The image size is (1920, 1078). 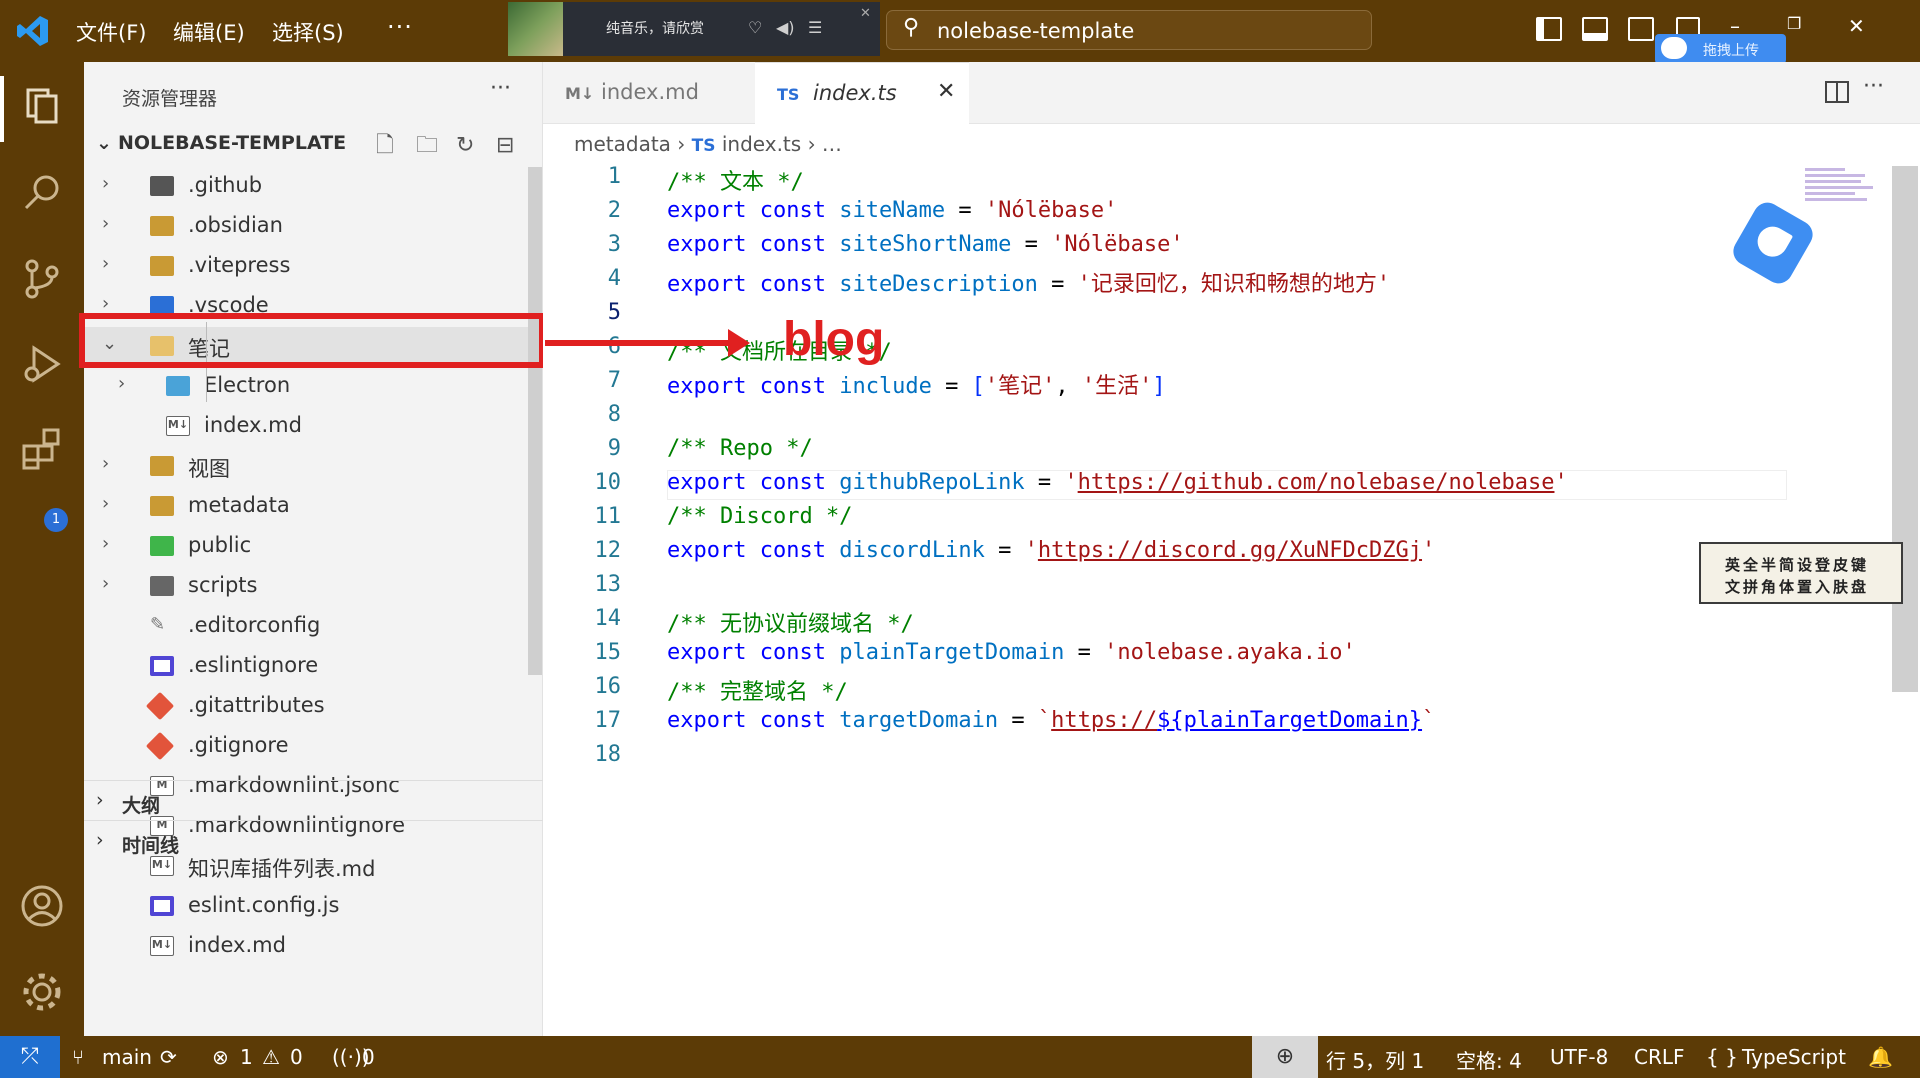 I want to click on new-folder-icon: 🗀, so click(x=436, y=147).